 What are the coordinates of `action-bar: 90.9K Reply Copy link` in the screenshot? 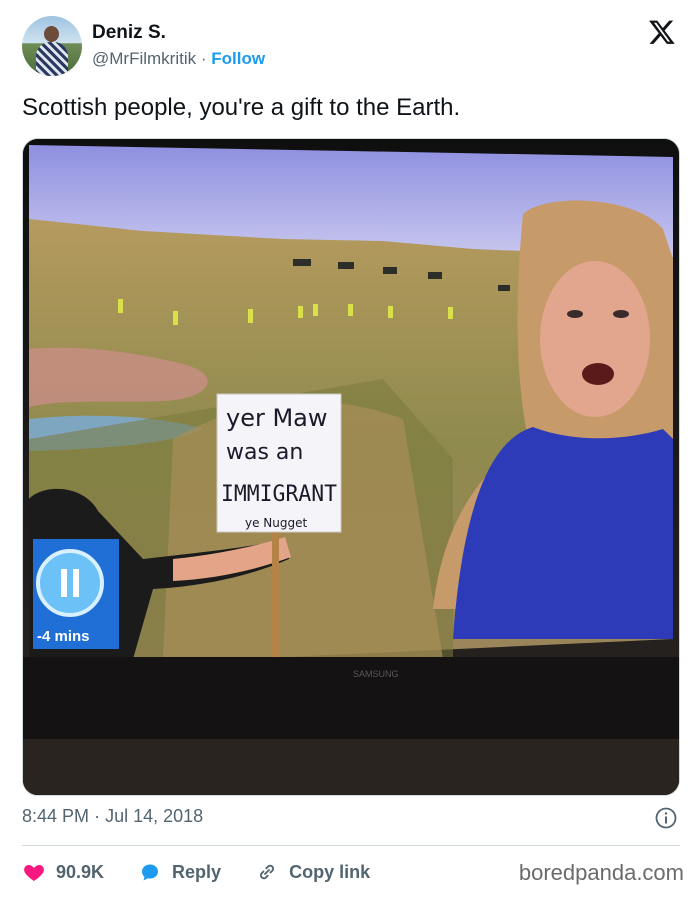 It's located at (213, 872).